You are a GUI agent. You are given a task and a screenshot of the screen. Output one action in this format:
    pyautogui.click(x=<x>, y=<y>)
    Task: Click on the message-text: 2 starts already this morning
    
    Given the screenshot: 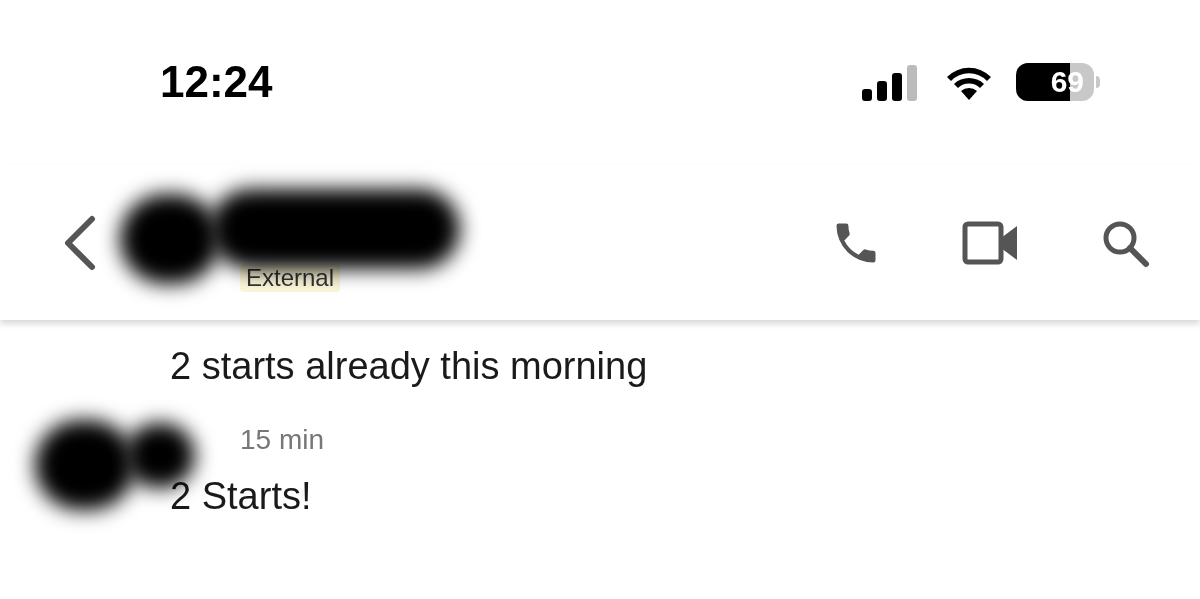 What is the action you would take?
    pyautogui.click(x=409, y=366)
    